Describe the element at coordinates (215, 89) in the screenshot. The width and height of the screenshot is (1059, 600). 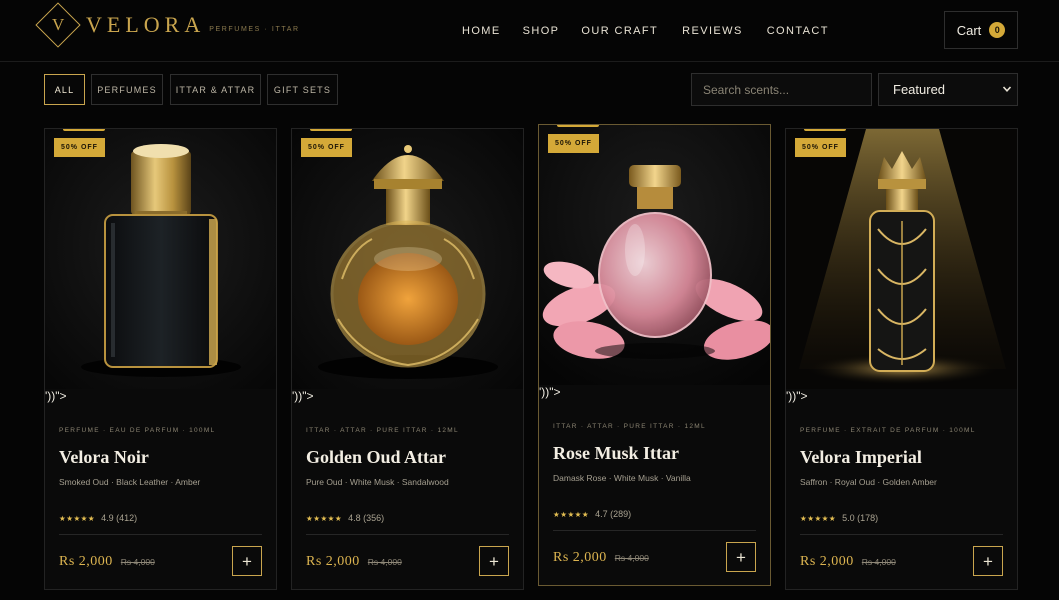
I see `filter-ittar-attar: ITTAR & ATTAR` at that location.